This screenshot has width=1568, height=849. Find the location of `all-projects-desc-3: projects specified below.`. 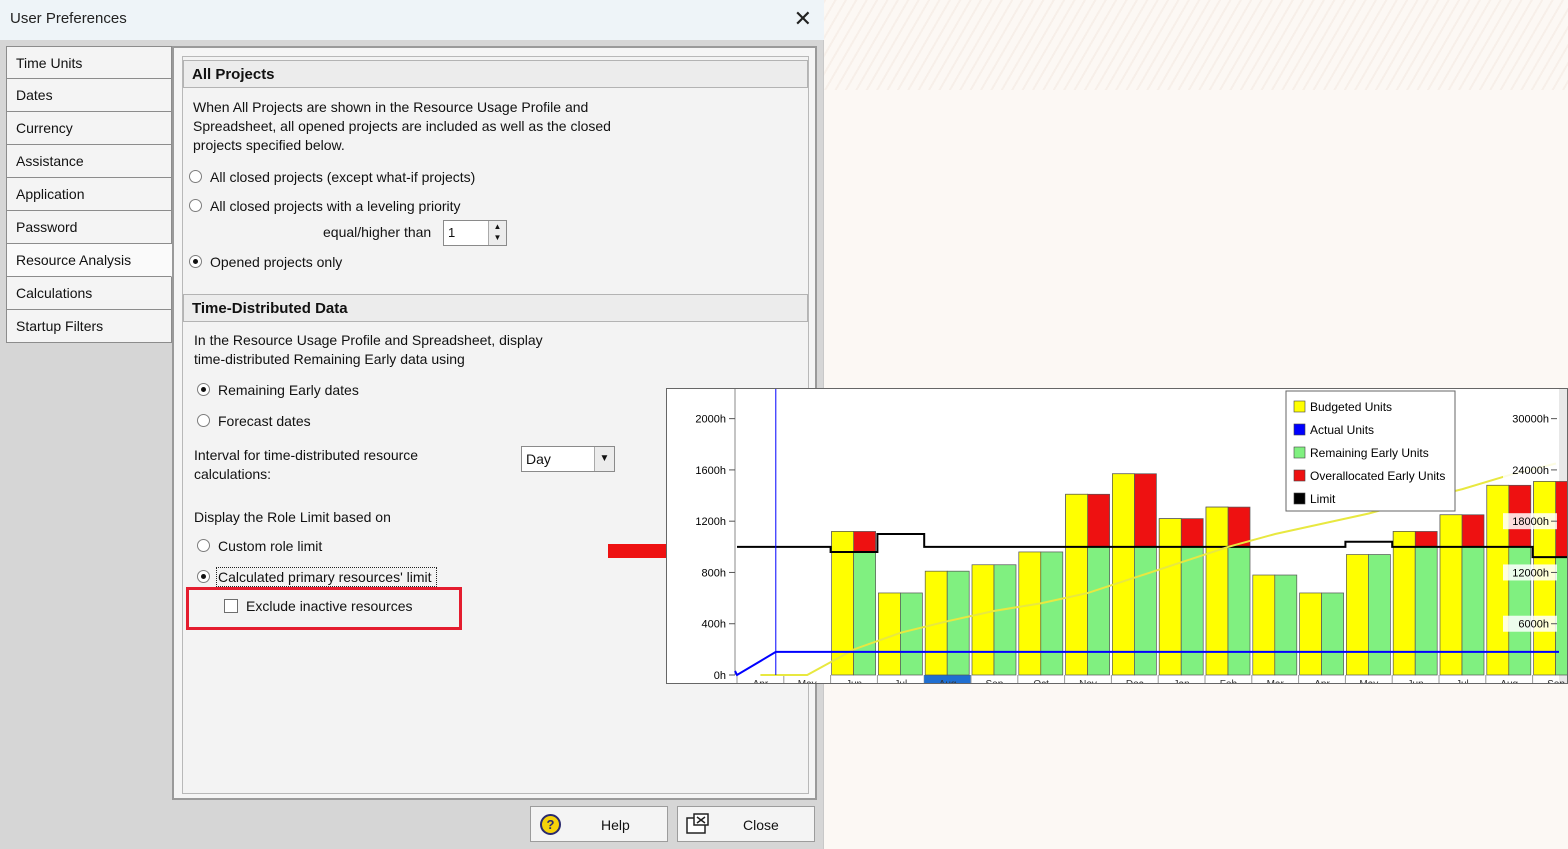

all-projects-desc-3: projects specified below. is located at coordinates (269, 145).